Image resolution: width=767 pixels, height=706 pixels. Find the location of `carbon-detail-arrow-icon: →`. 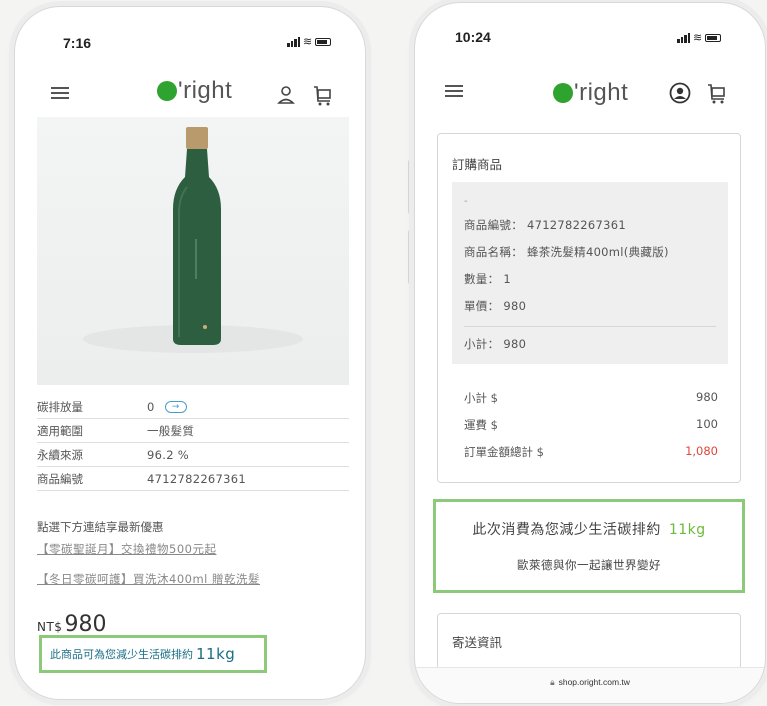

carbon-detail-arrow-icon: → is located at coordinates (175, 406).